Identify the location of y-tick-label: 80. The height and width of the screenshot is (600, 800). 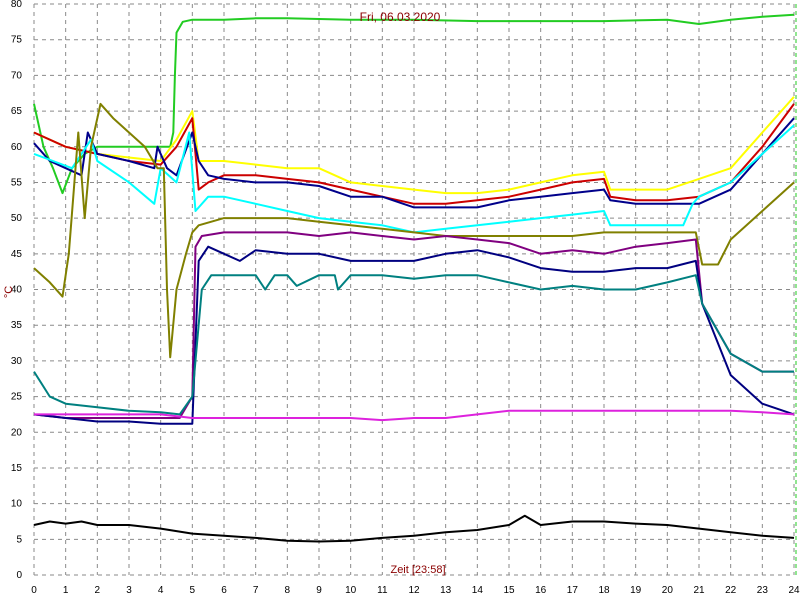
(17, 5).